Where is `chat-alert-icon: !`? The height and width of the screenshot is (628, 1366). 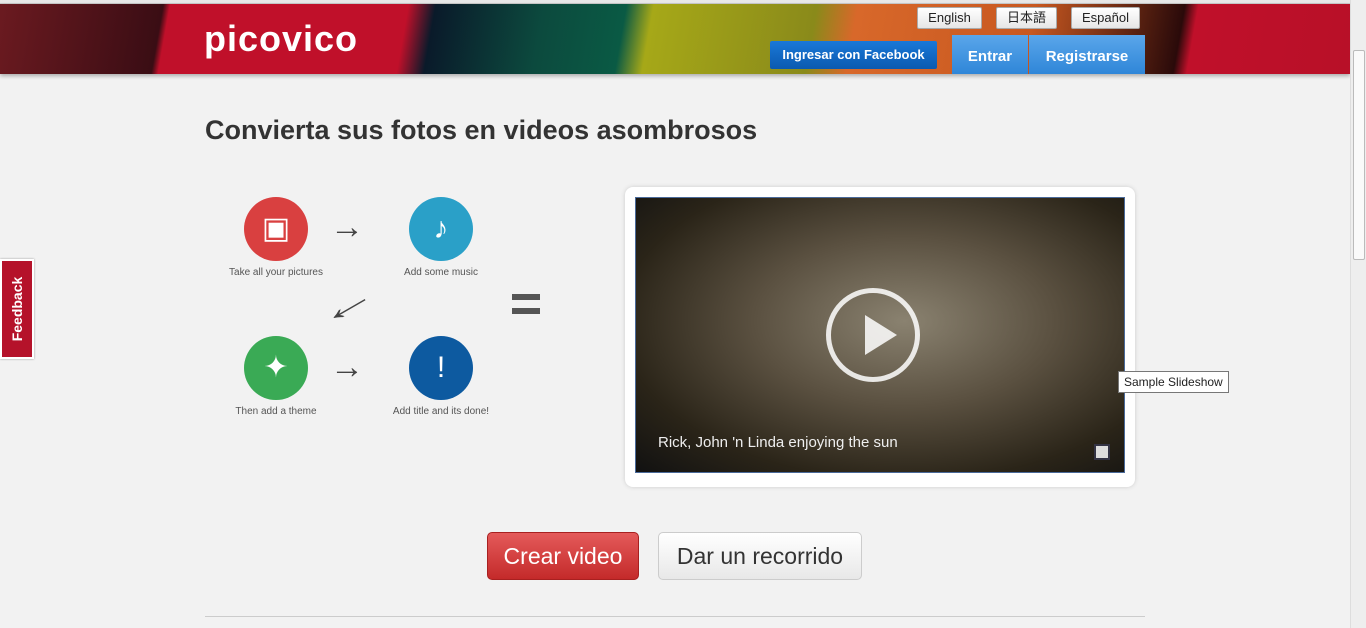
chat-alert-icon: ! is located at coordinates (441, 368).